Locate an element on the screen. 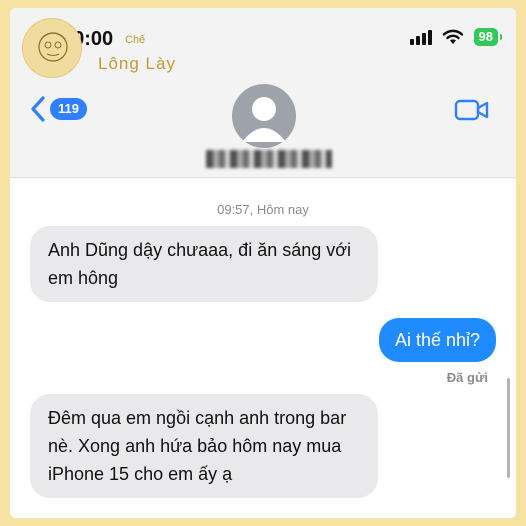 This screenshot has height=526, width=526. watermark-name: Lông Lày is located at coordinates (137, 63).